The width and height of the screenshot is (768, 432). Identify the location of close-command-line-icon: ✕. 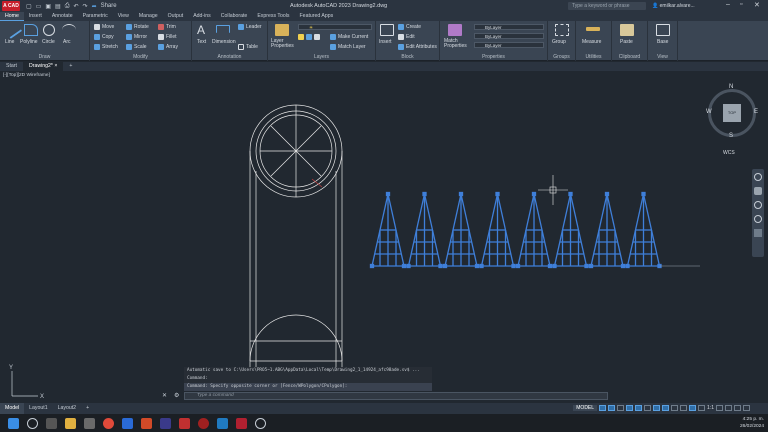
(164, 395).